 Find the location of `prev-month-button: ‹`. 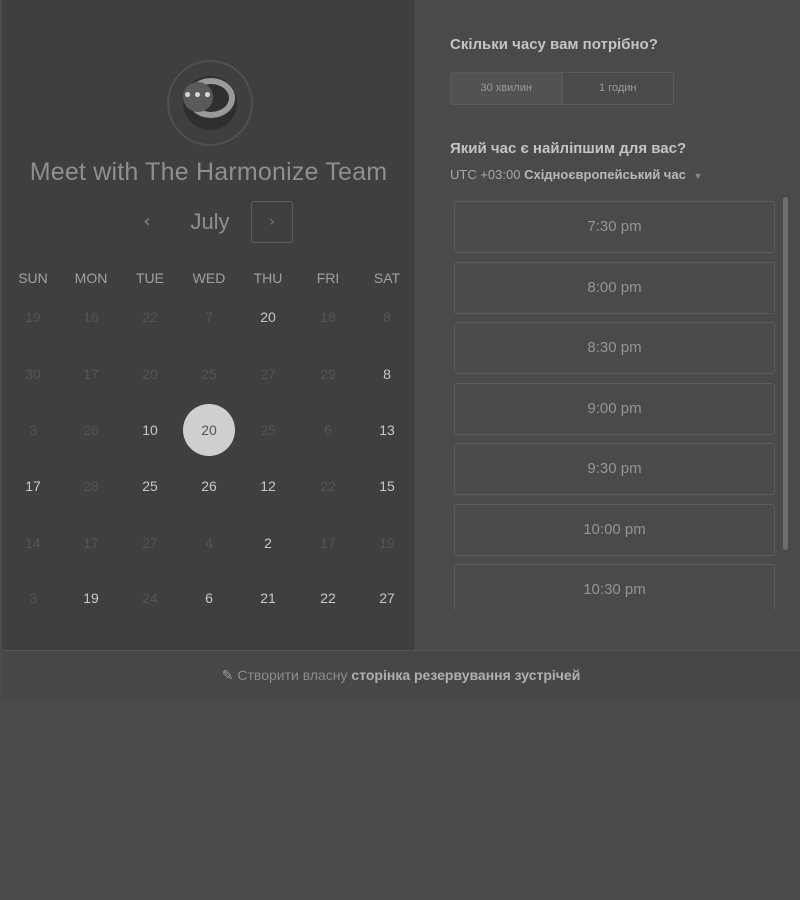

prev-month-button: ‹ is located at coordinates (147, 222).